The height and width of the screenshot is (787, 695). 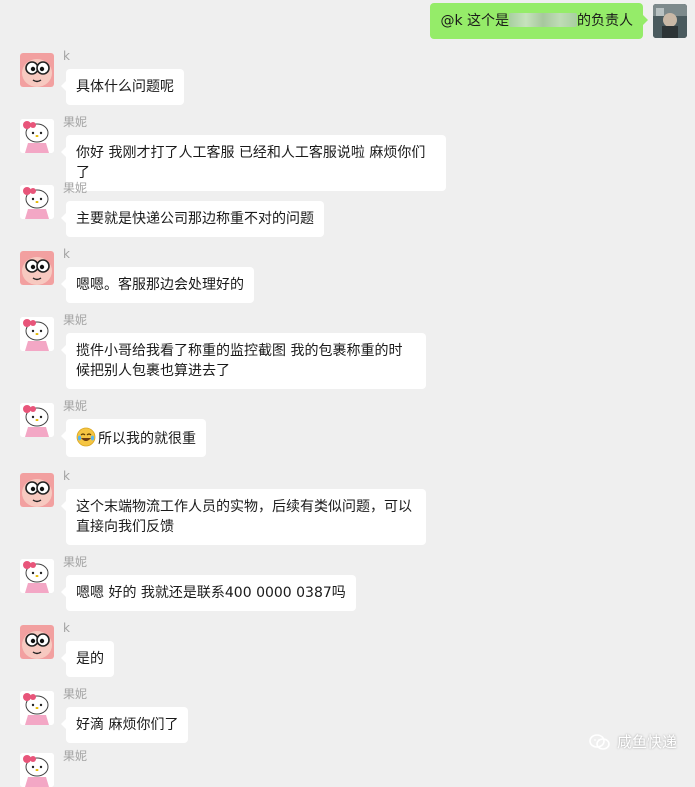 I want to click on message-bubble: 嗯嗯。客服那边会处理好的, so click(x=157, y=285).